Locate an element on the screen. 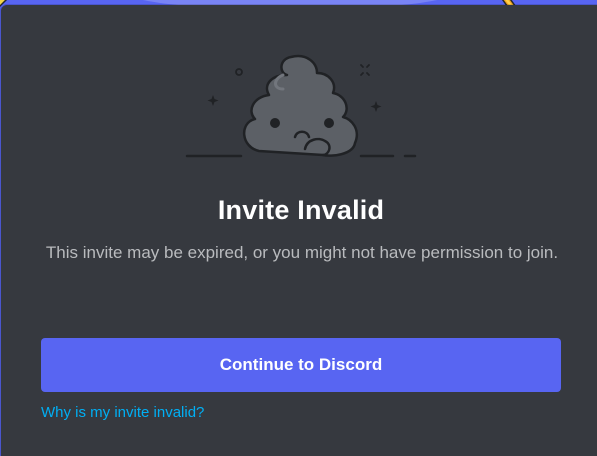 This screenshot has width=597, height=456. sad-poop-icon is located at coordinates (301, 106).